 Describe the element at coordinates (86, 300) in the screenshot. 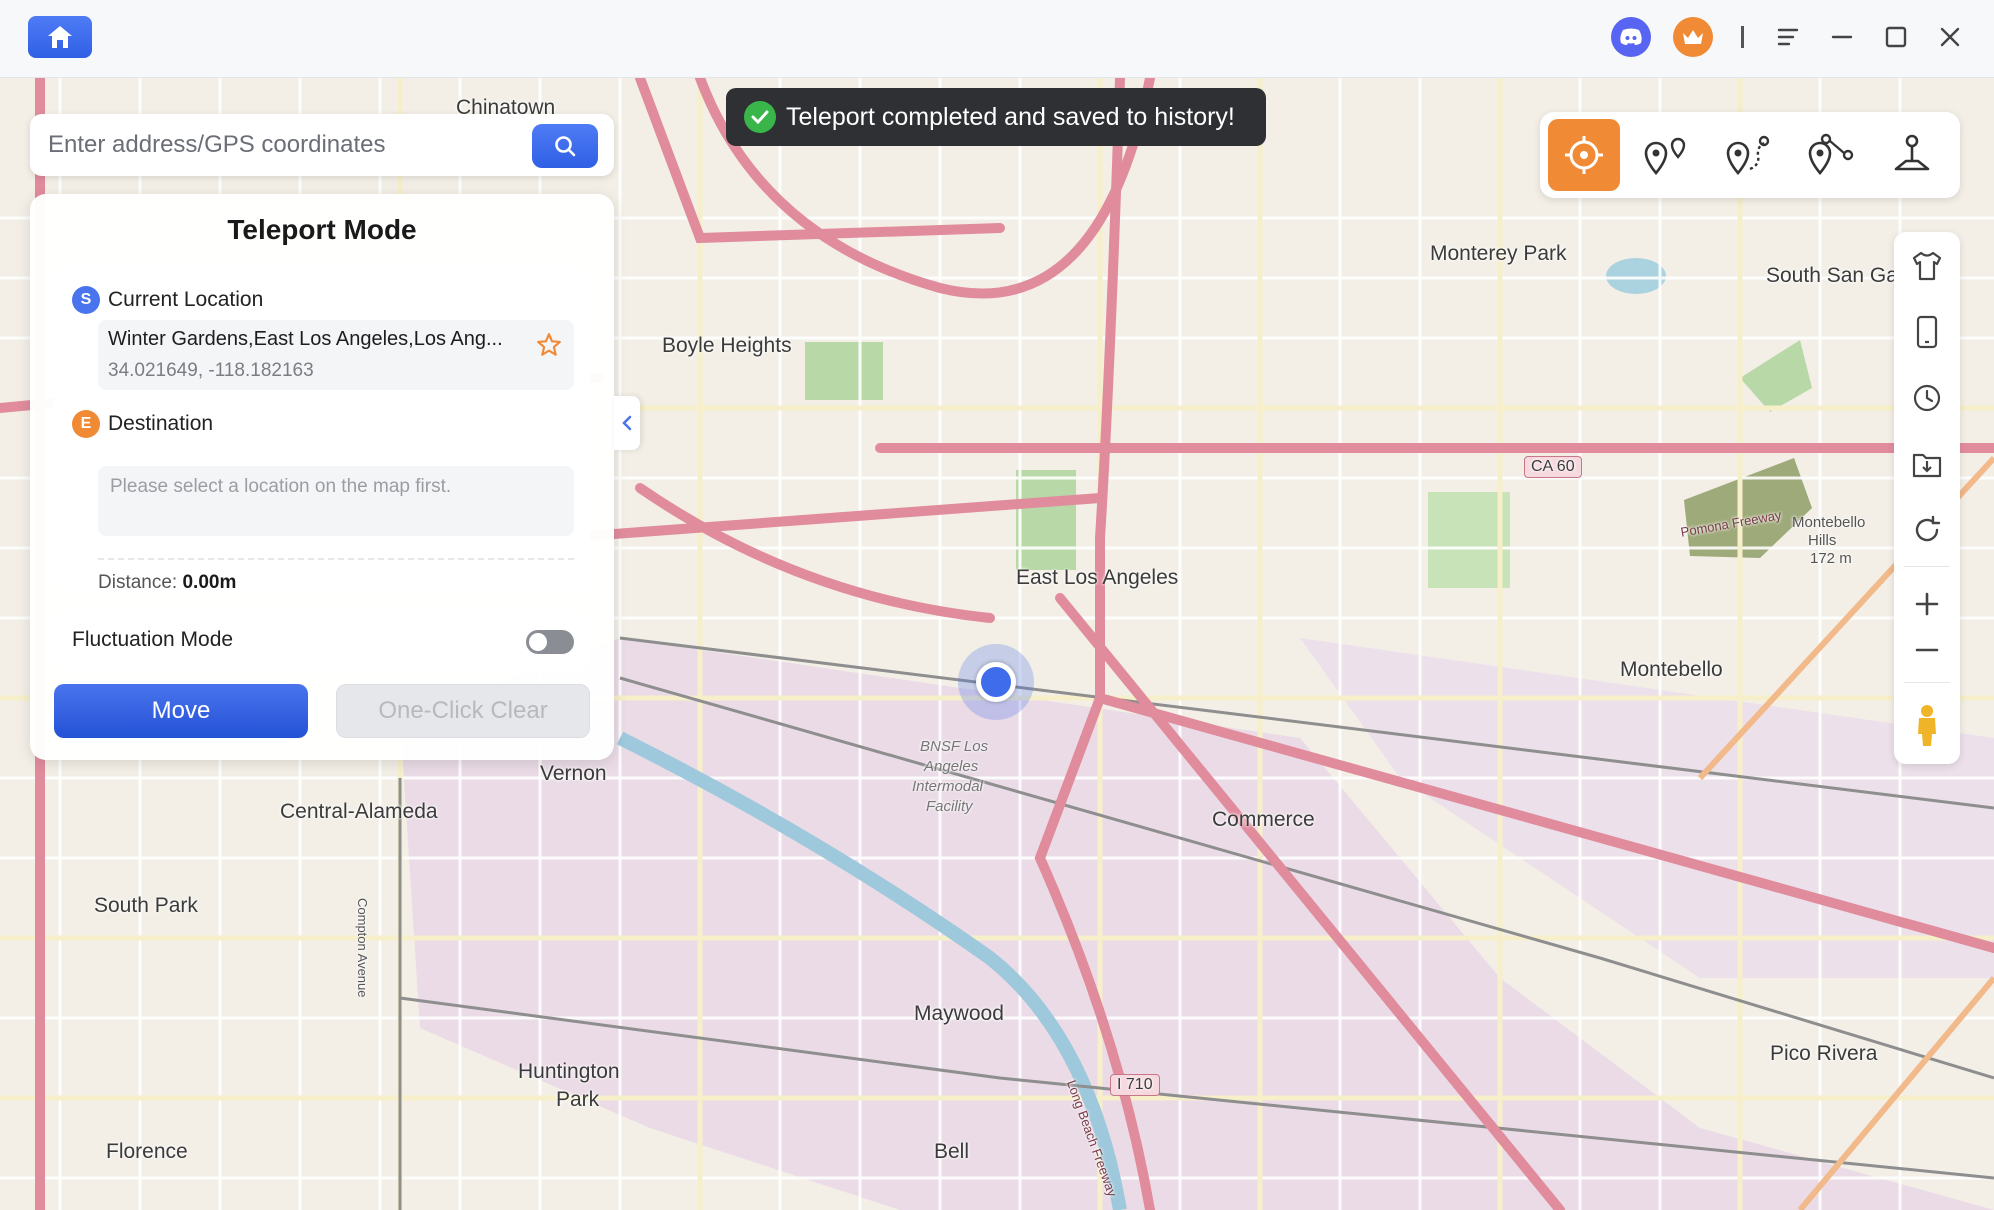

I see `start-badge: S` at that location.